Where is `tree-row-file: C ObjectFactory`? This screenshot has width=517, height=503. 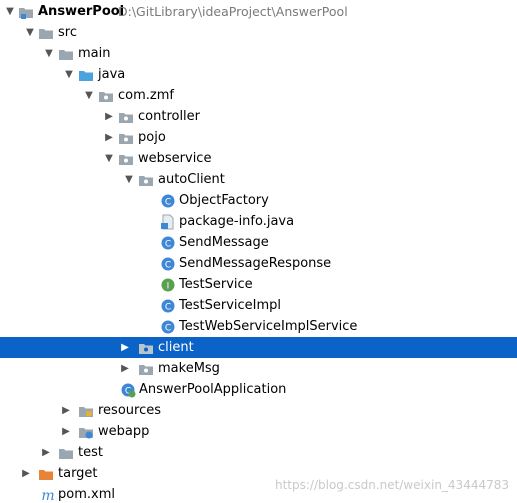 tree-row-file: C ObjectFactory is located at coordinates (258, 200).